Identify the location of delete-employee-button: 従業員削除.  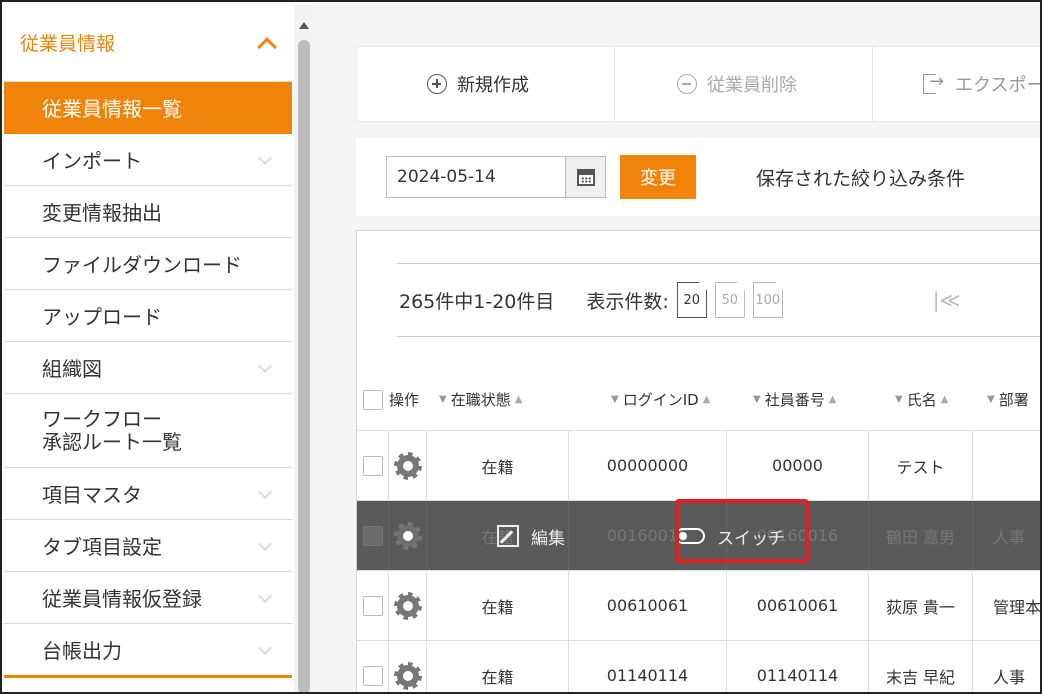
(744, 84).